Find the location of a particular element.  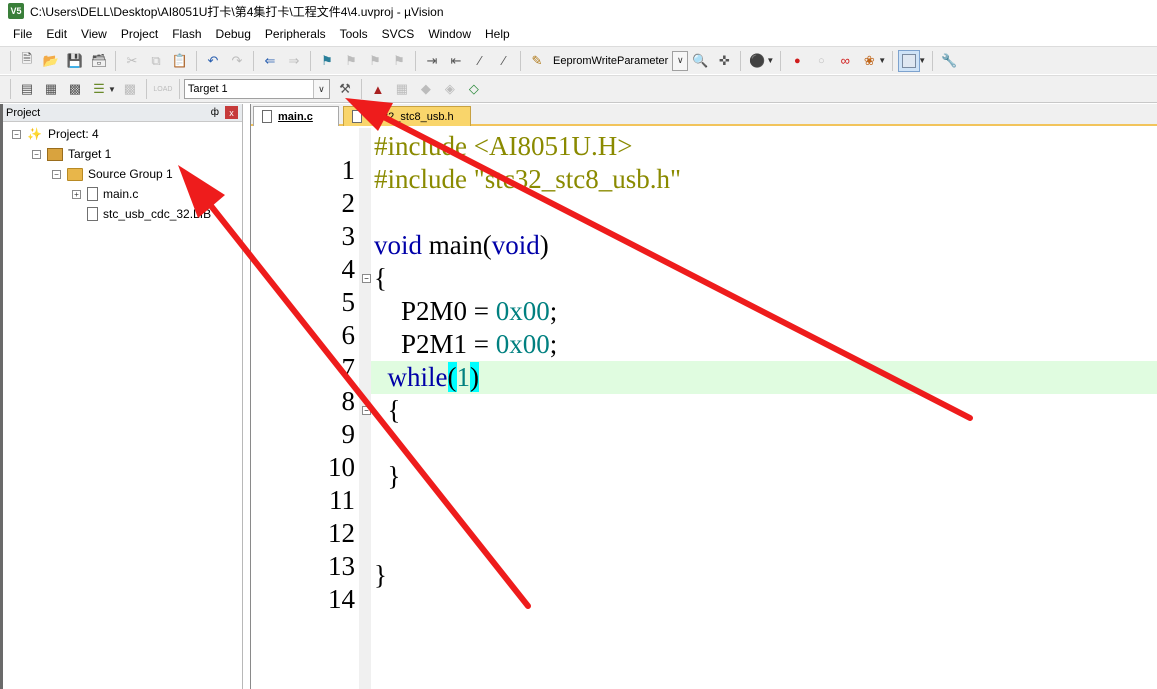

menu-file: File is located at coordinates (22, 34).